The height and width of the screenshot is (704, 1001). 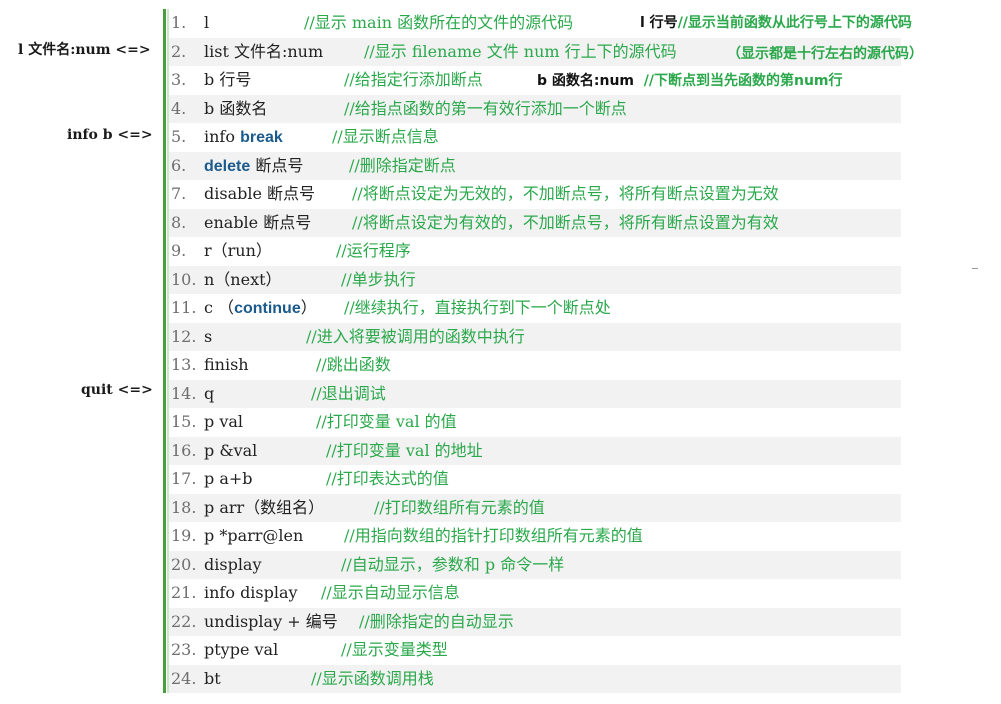 I want to click on inline-note-line2-description: （显示都是十行左右的源代码）, so click(x=825, y=54).